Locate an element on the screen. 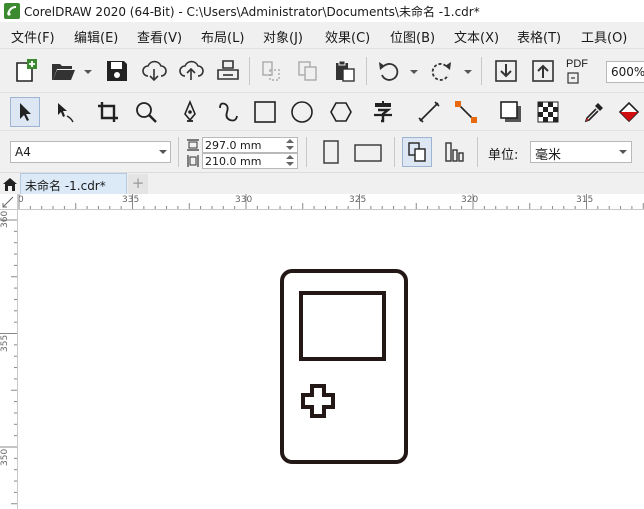 Image resolution: width=644 pixels, height=509 pixels. print-icon is located at coordinates (228, 70).